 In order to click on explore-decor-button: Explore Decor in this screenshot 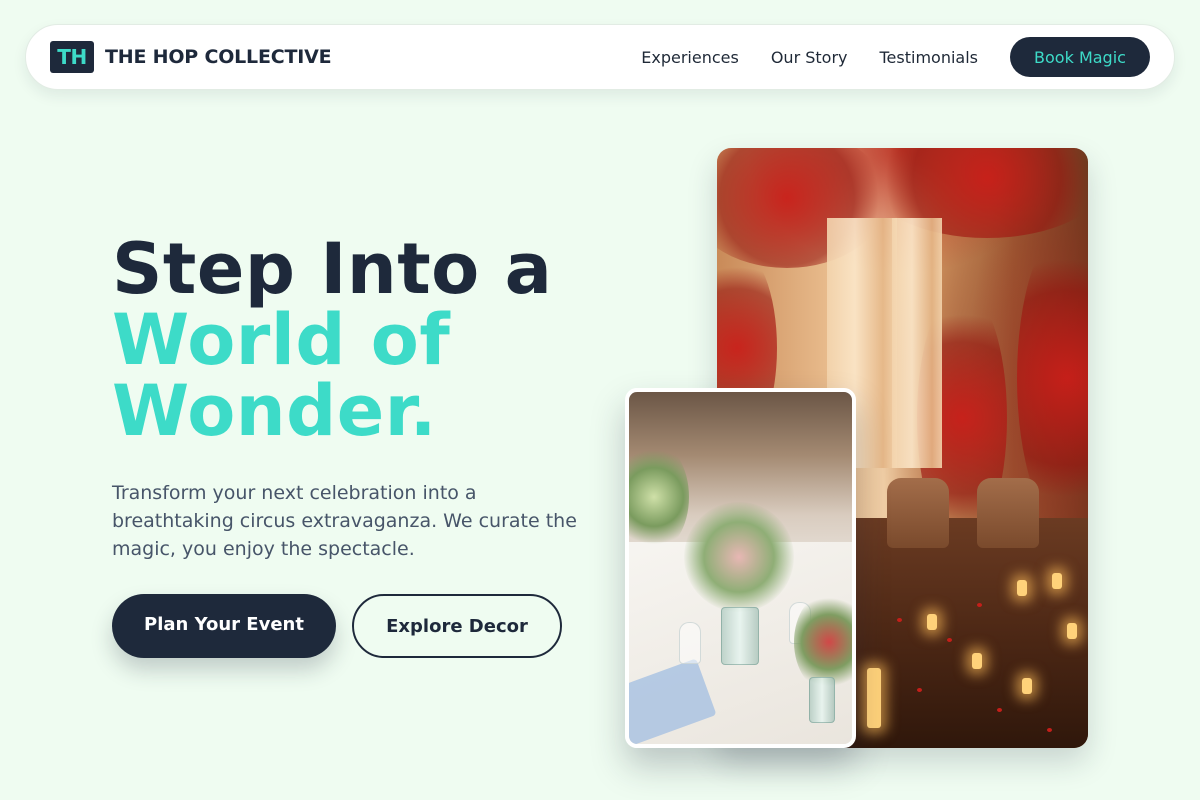, I will do `click(457, 626)`.